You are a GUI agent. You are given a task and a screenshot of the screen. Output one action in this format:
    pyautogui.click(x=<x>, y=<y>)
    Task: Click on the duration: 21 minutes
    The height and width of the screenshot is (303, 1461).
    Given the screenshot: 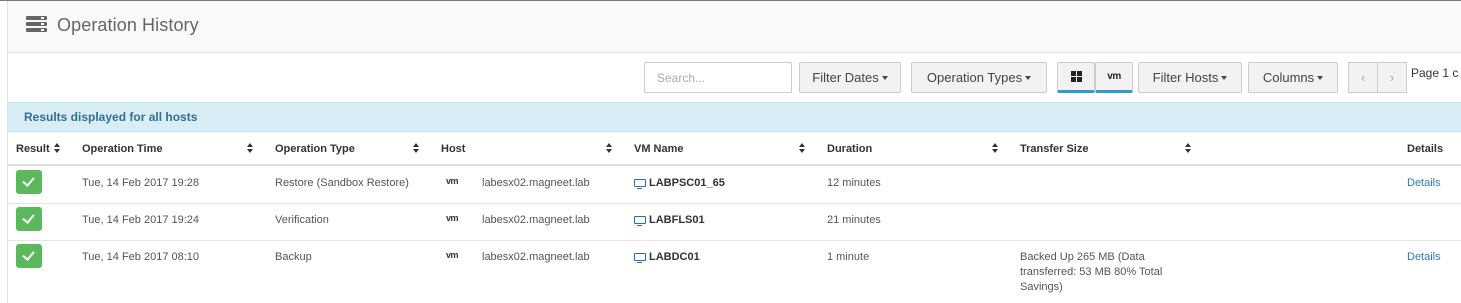 What is the action you would take?
    pyautogui.click(x=854, y=220)
    